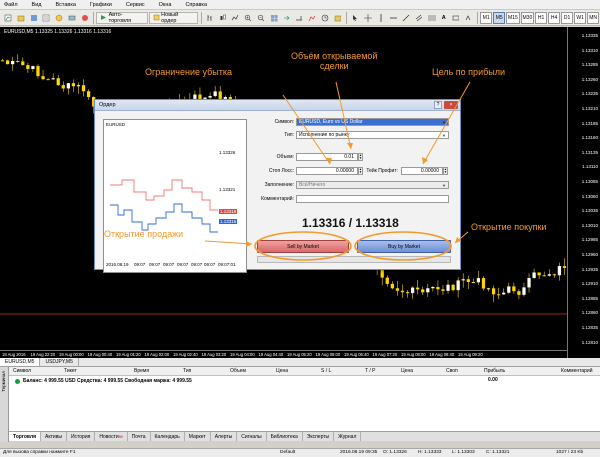 This screenshot has width=600, height=457. Describe the element at coordinates (34, 18) in the screenshot. I see `market-watch-icon` at that location.